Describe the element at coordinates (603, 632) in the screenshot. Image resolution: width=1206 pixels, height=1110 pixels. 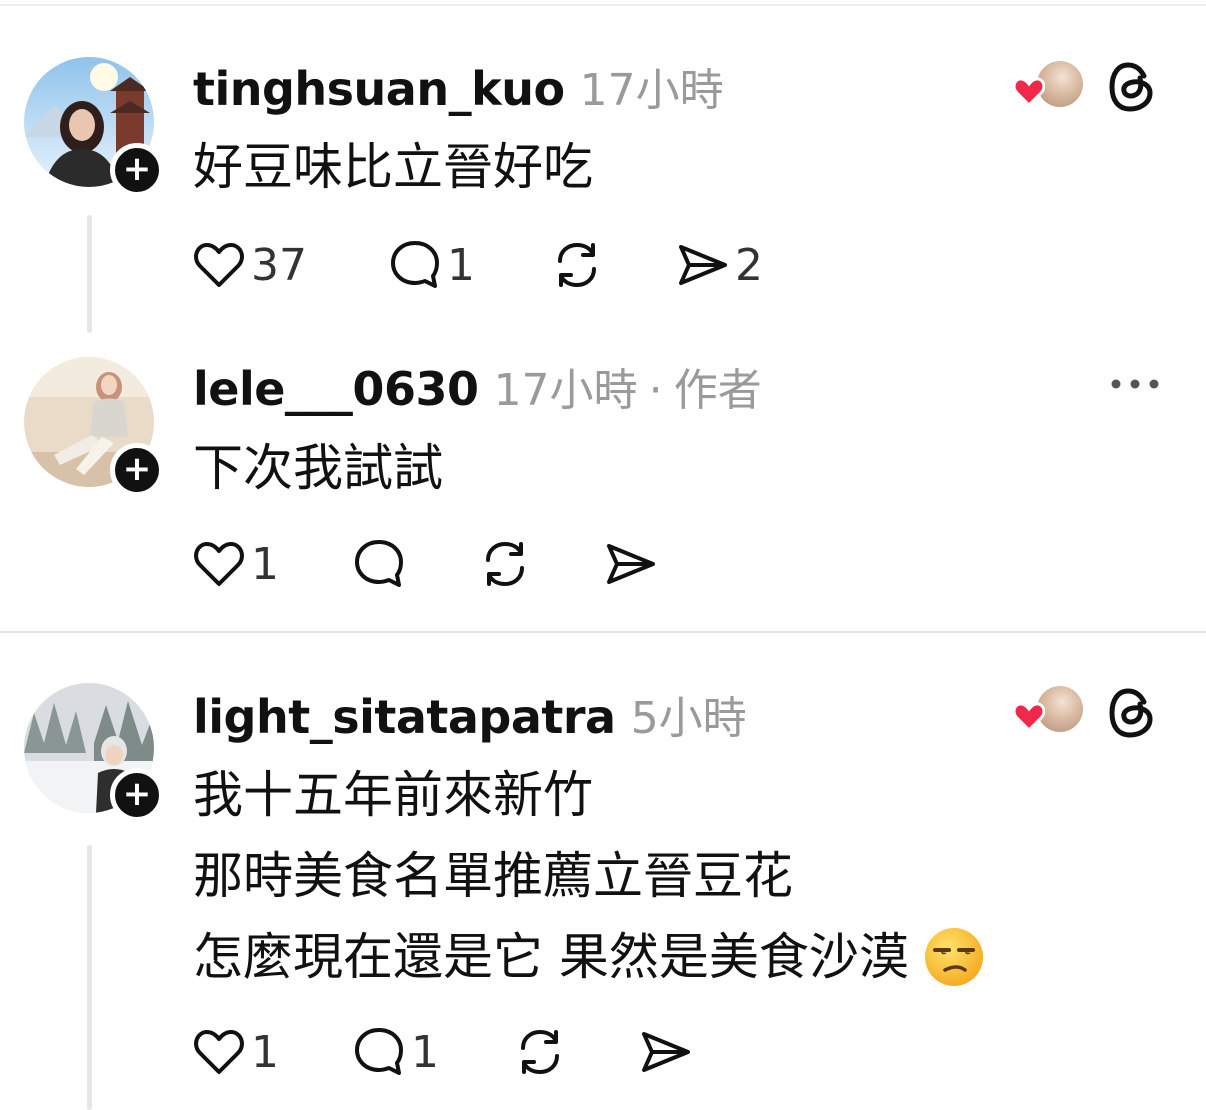
I see `section-divider` at that location.